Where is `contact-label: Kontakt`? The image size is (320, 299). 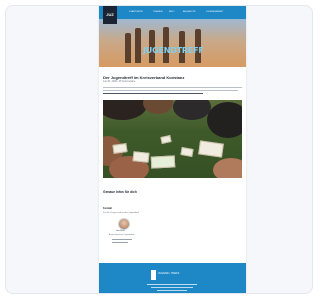 contact-label: Kontakt is located at coordinates (107, 208).